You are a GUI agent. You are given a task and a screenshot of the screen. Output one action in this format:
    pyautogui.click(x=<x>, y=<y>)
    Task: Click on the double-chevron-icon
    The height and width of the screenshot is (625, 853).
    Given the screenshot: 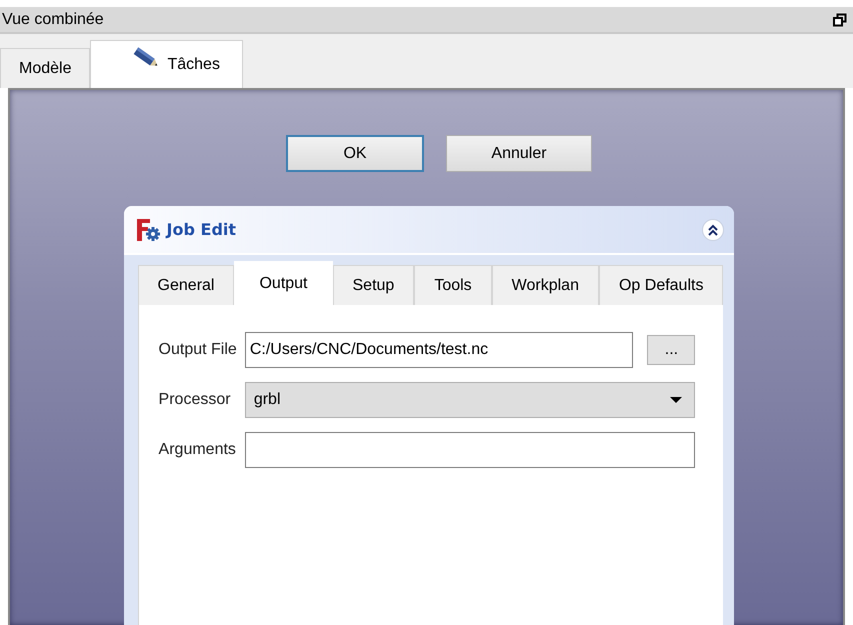 What is the action you would take?
    pyautogui.click(x=713, y=229)
    